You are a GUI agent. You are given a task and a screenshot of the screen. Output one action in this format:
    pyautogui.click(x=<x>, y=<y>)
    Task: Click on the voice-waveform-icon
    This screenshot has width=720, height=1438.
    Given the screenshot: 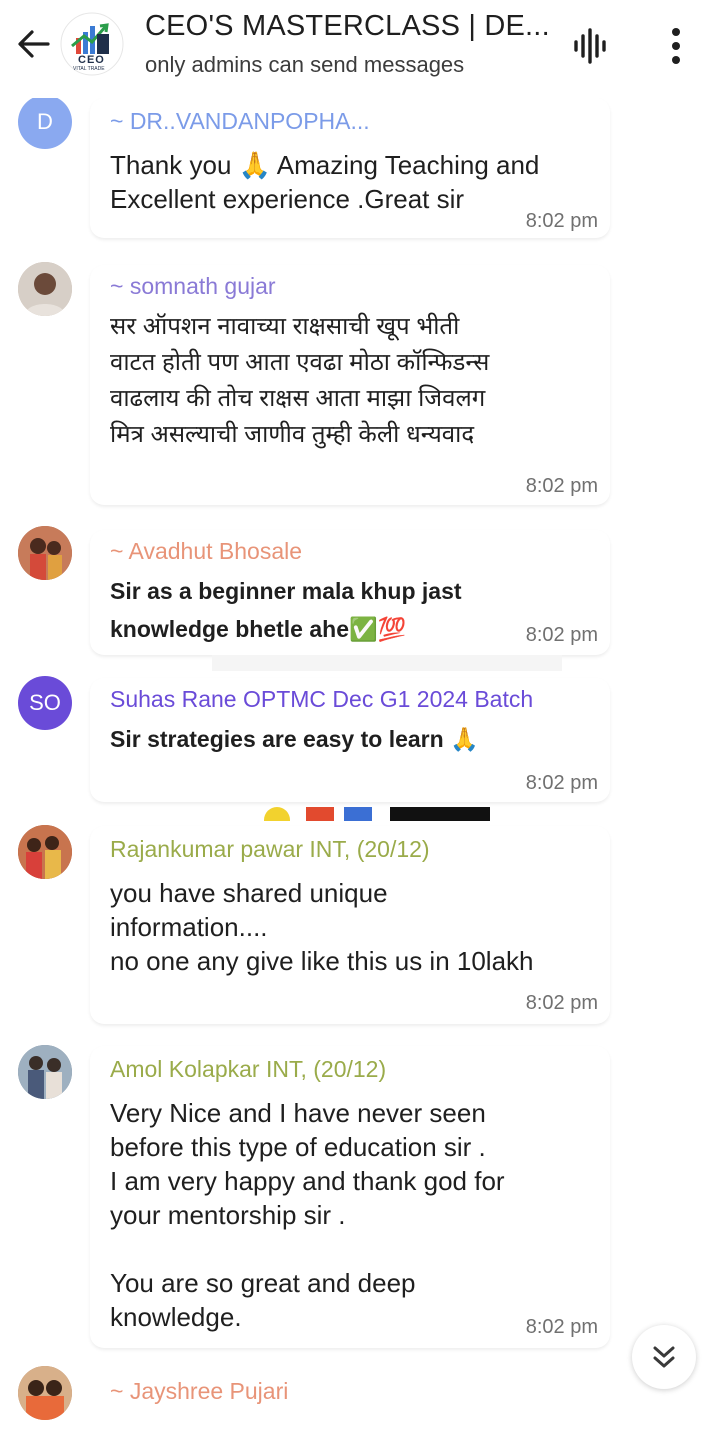 What is the action you would take?
    pyautogui.click(x=590, y=46)
    